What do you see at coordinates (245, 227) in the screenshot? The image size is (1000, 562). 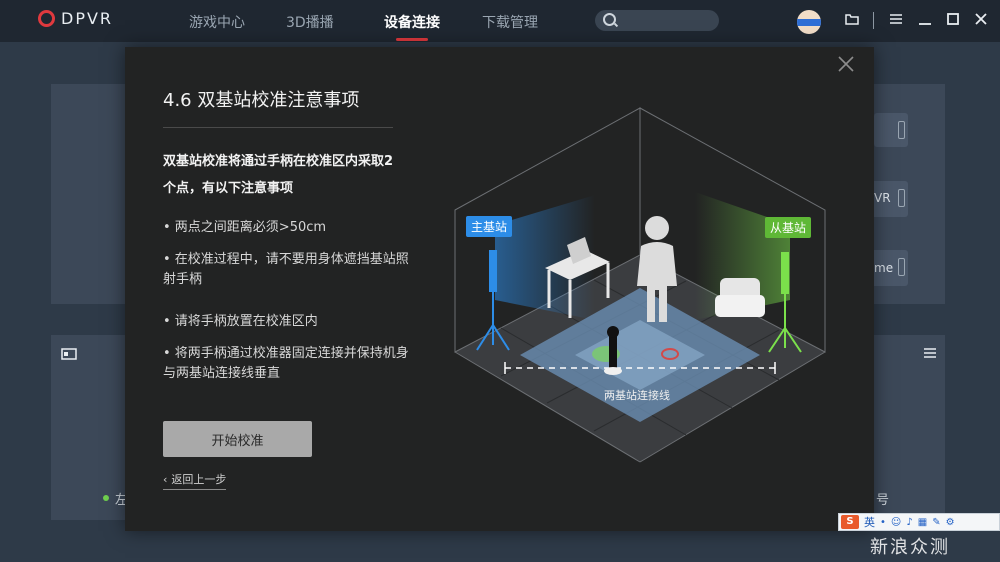 I see `note-item: • 两点之间距离必须>50cm` at bounding box center [245, 227].